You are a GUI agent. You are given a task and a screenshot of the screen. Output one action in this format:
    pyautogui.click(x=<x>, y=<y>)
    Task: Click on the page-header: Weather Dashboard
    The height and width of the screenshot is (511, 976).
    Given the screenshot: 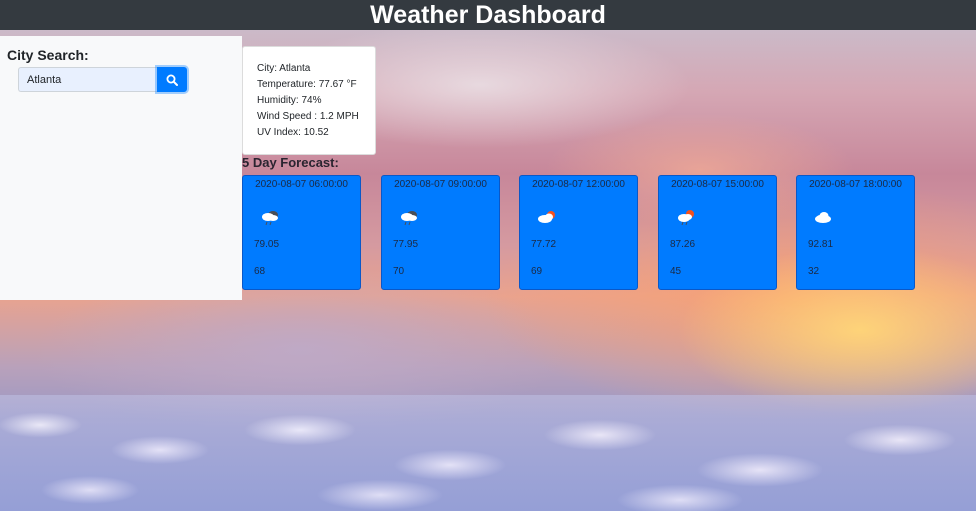 What is the action you would take?
    pyautogui.click(x=488, y=15)
    